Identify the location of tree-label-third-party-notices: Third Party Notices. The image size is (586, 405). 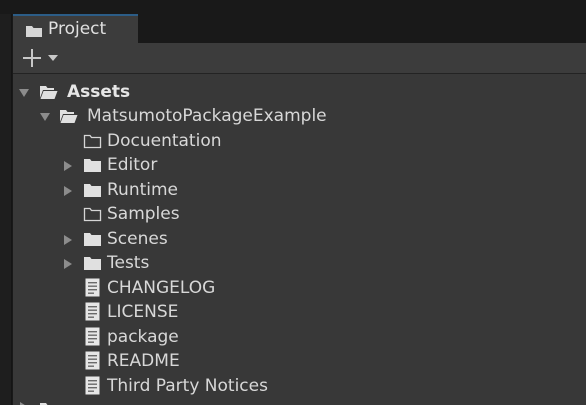
(187, 386).